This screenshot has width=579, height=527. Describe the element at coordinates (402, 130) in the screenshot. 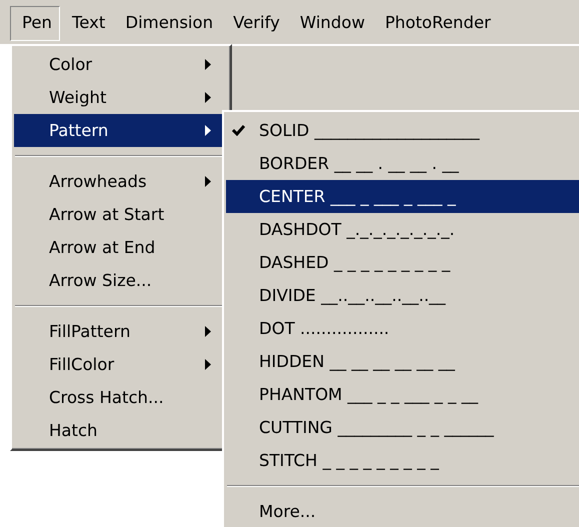

I see `menu-item: SOLID ____________________` at that location.